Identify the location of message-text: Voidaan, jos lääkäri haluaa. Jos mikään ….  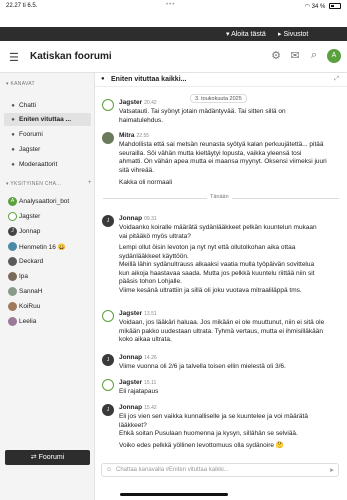
(222, 331).